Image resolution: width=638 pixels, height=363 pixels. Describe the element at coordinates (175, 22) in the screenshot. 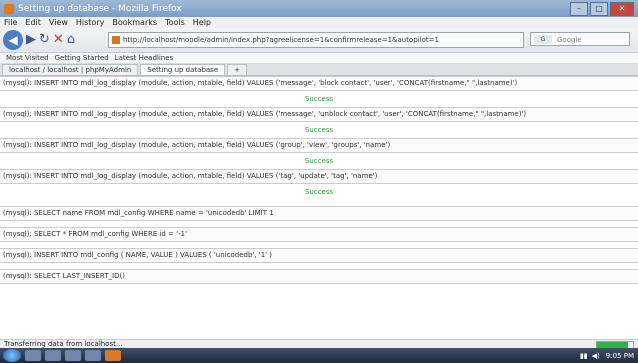

I see `menu-tools: Tools` at that location.